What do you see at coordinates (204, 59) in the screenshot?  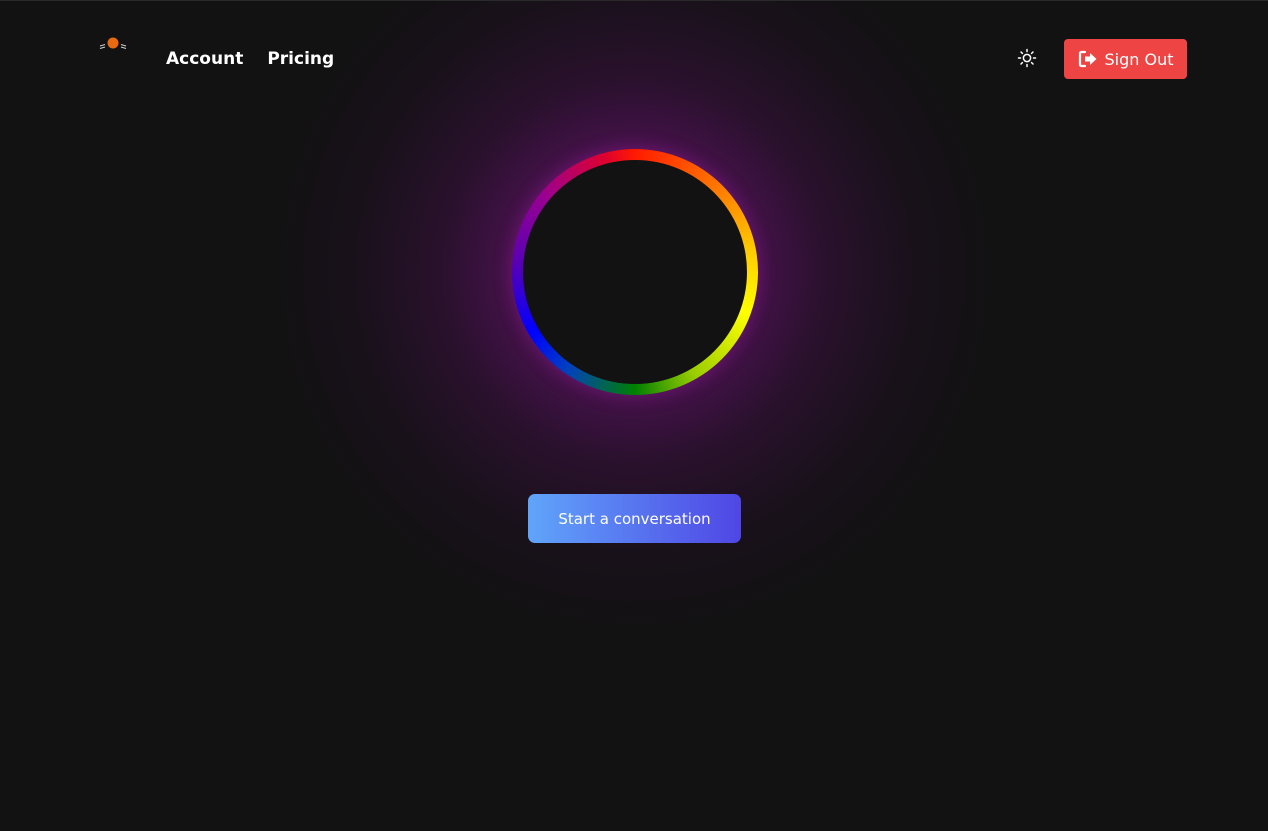 I see `nav-account-link: Account` at bounding box center [204, 59].